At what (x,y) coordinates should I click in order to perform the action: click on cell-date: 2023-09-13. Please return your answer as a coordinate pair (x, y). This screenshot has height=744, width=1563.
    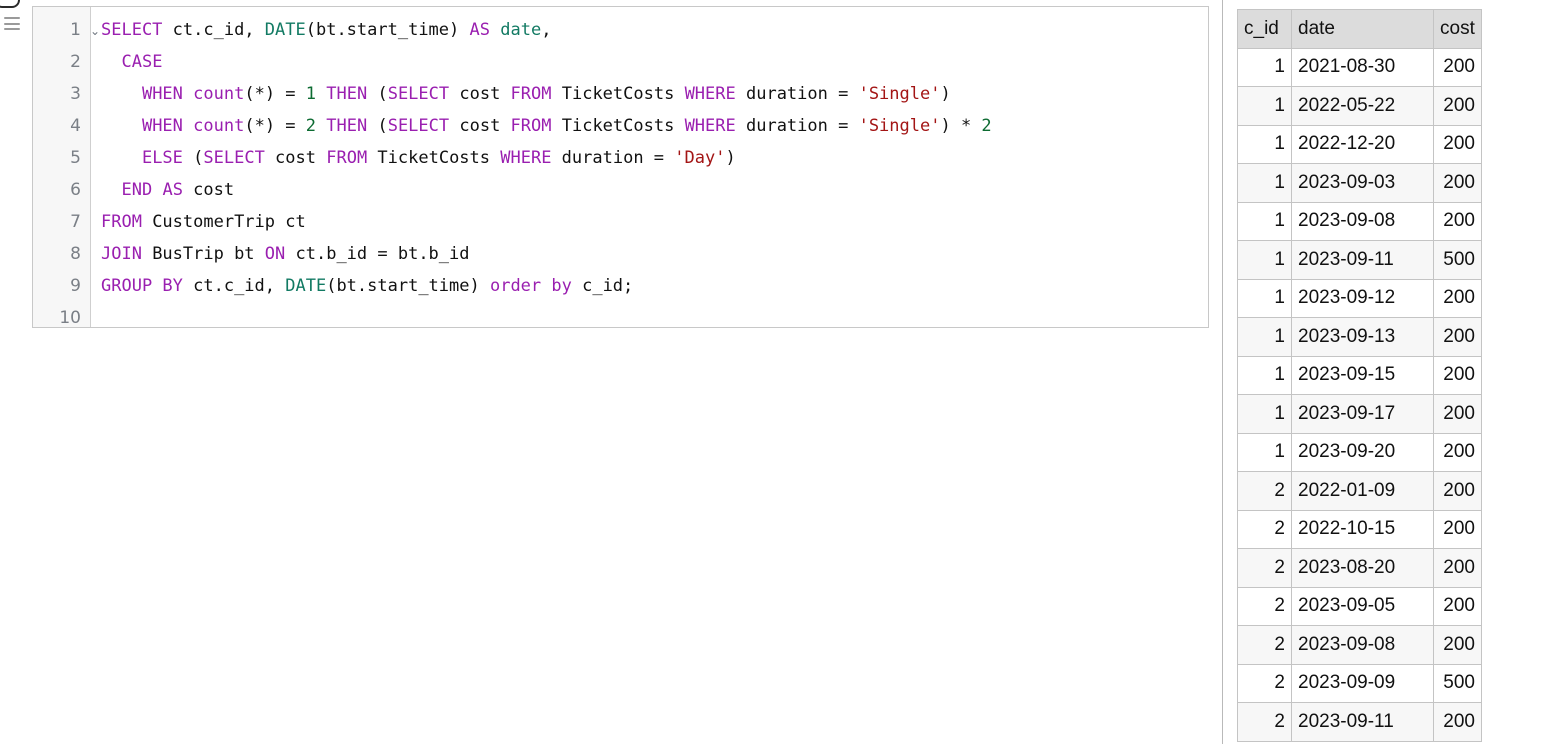
    Looking at the image, I should click on (1362, 337).